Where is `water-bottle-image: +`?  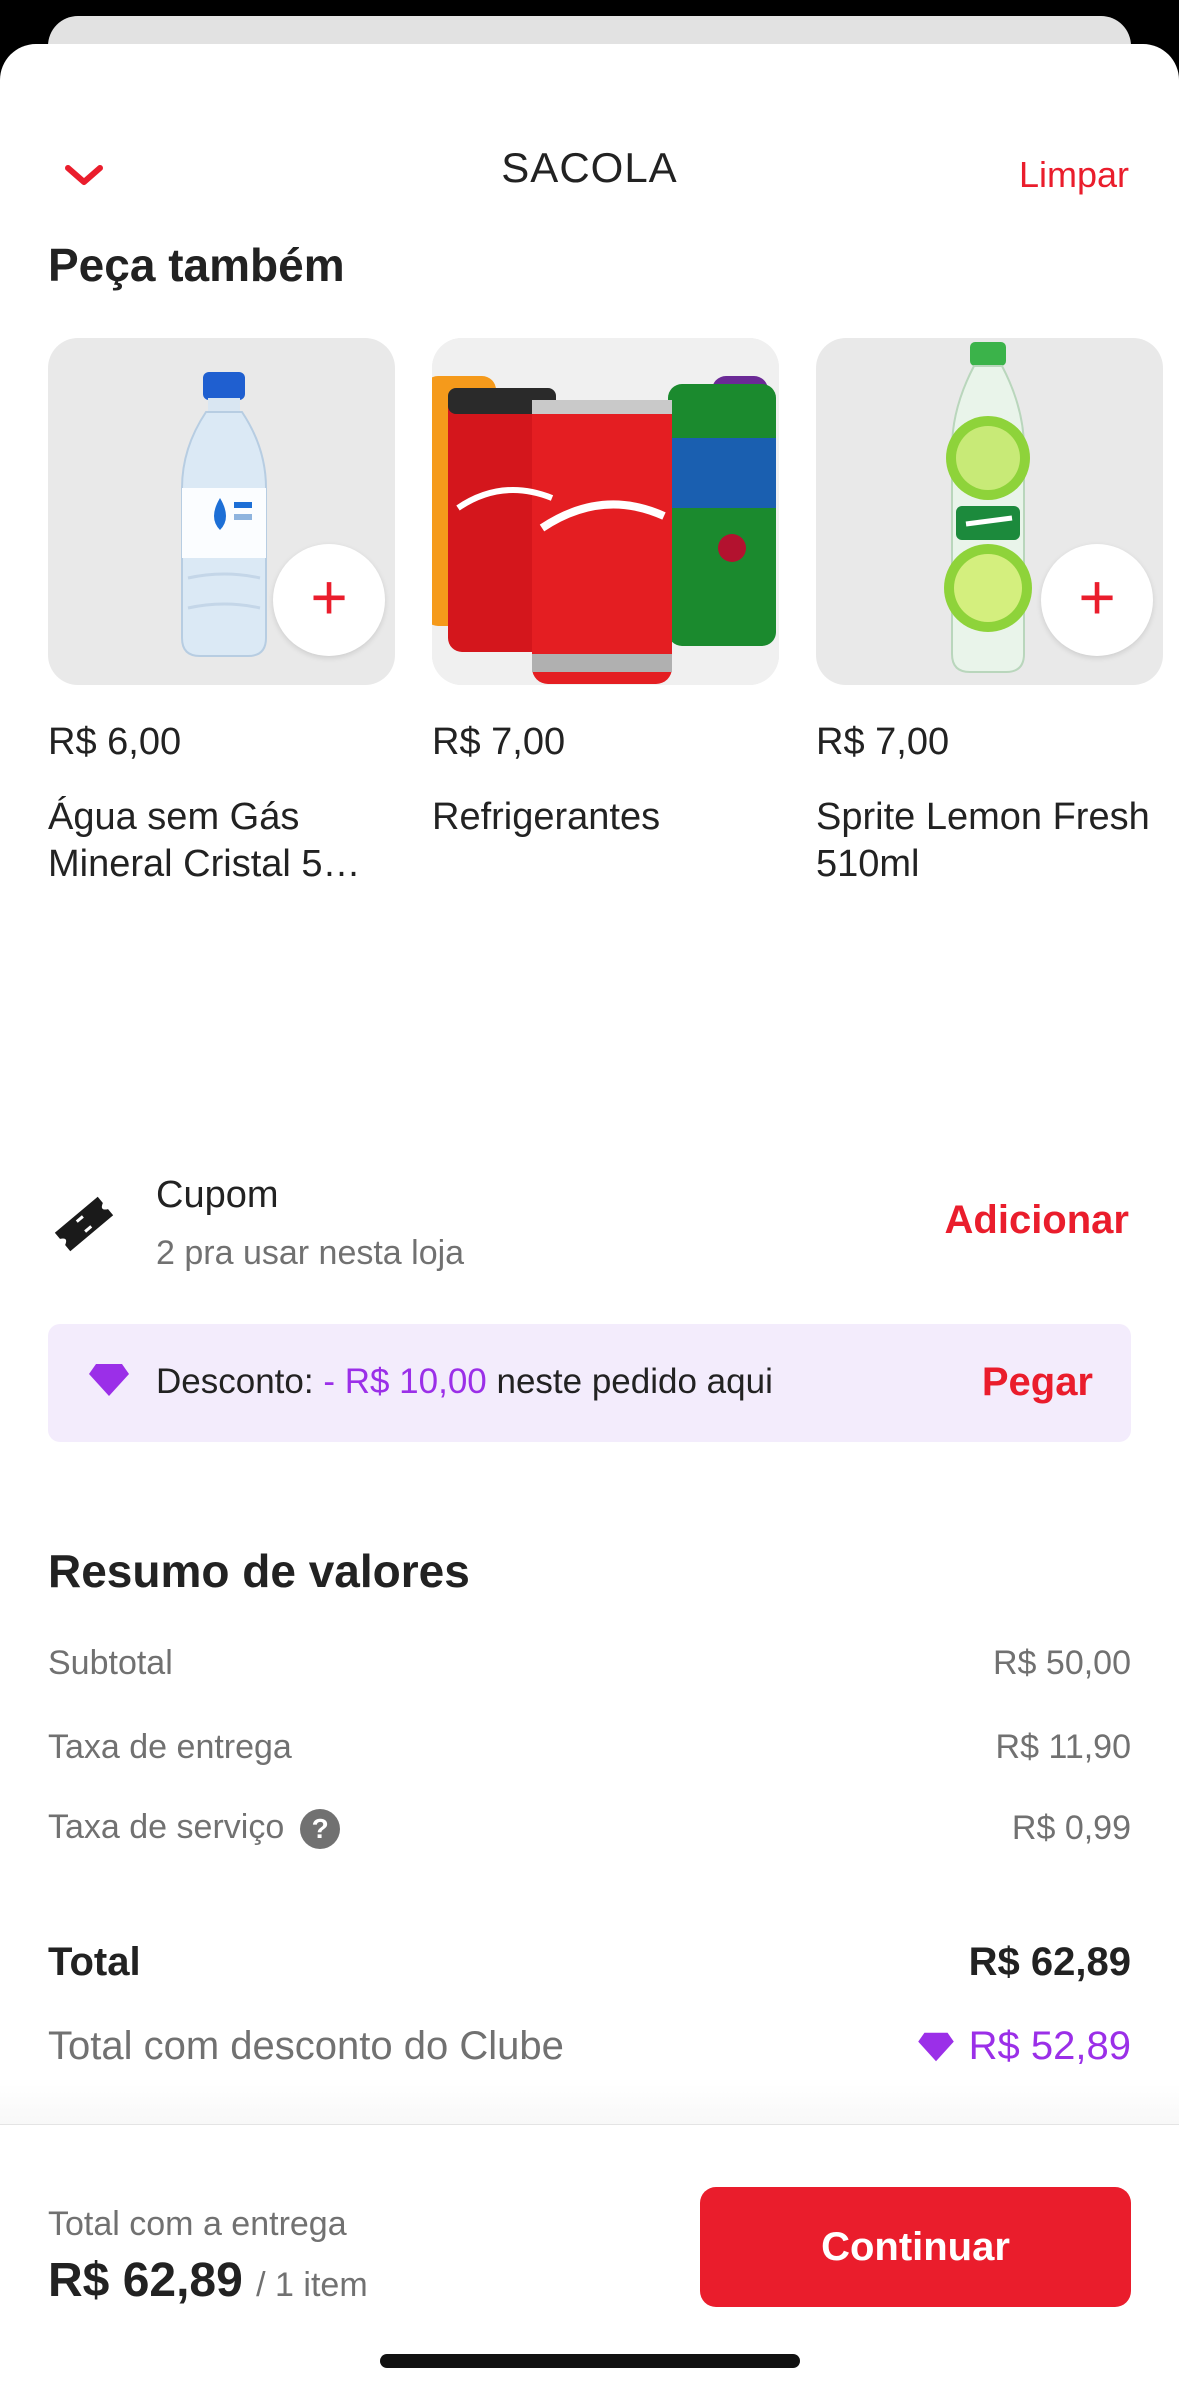
water-bottle-image: + is located at coordinates (221, 511).